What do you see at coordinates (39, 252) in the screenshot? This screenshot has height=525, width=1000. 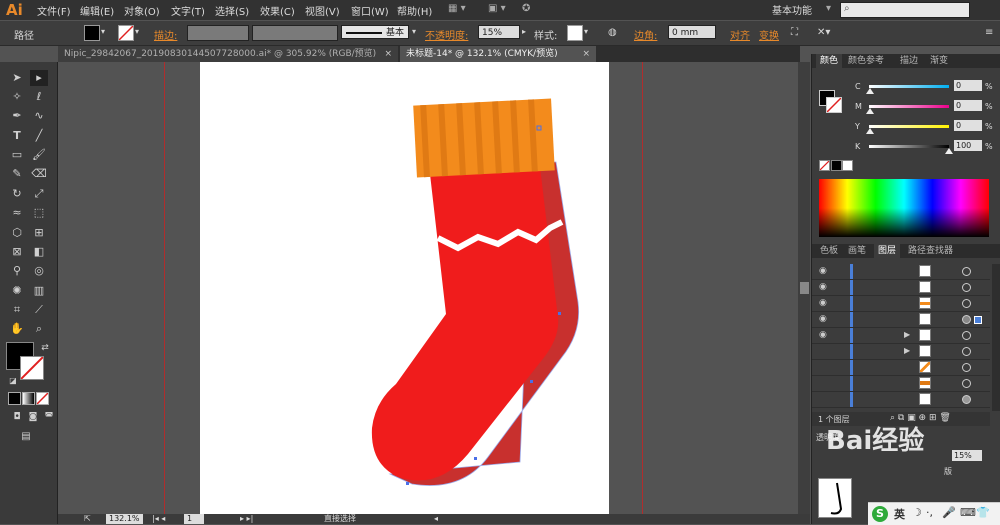 I see `gradient-tool-icon: ◧` at bounding box center [39, 252].